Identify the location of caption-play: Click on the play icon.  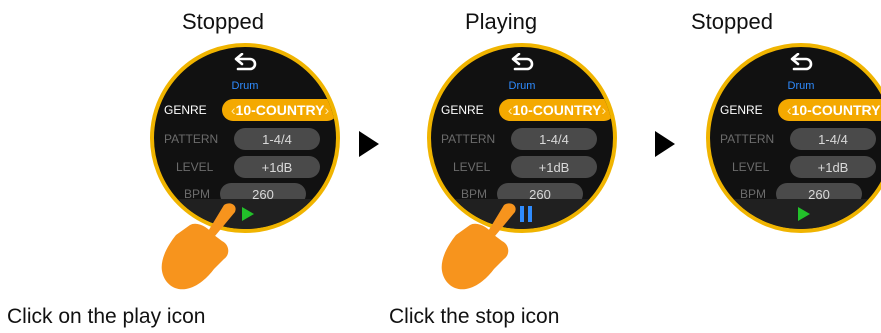
(106, 316).